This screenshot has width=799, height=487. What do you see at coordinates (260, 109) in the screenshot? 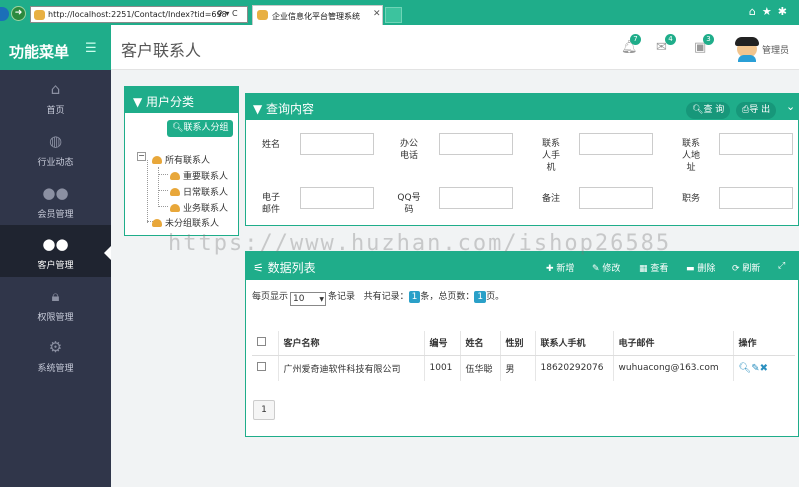
I see `filter-icon: ▼` at bounding box center [260, 109].